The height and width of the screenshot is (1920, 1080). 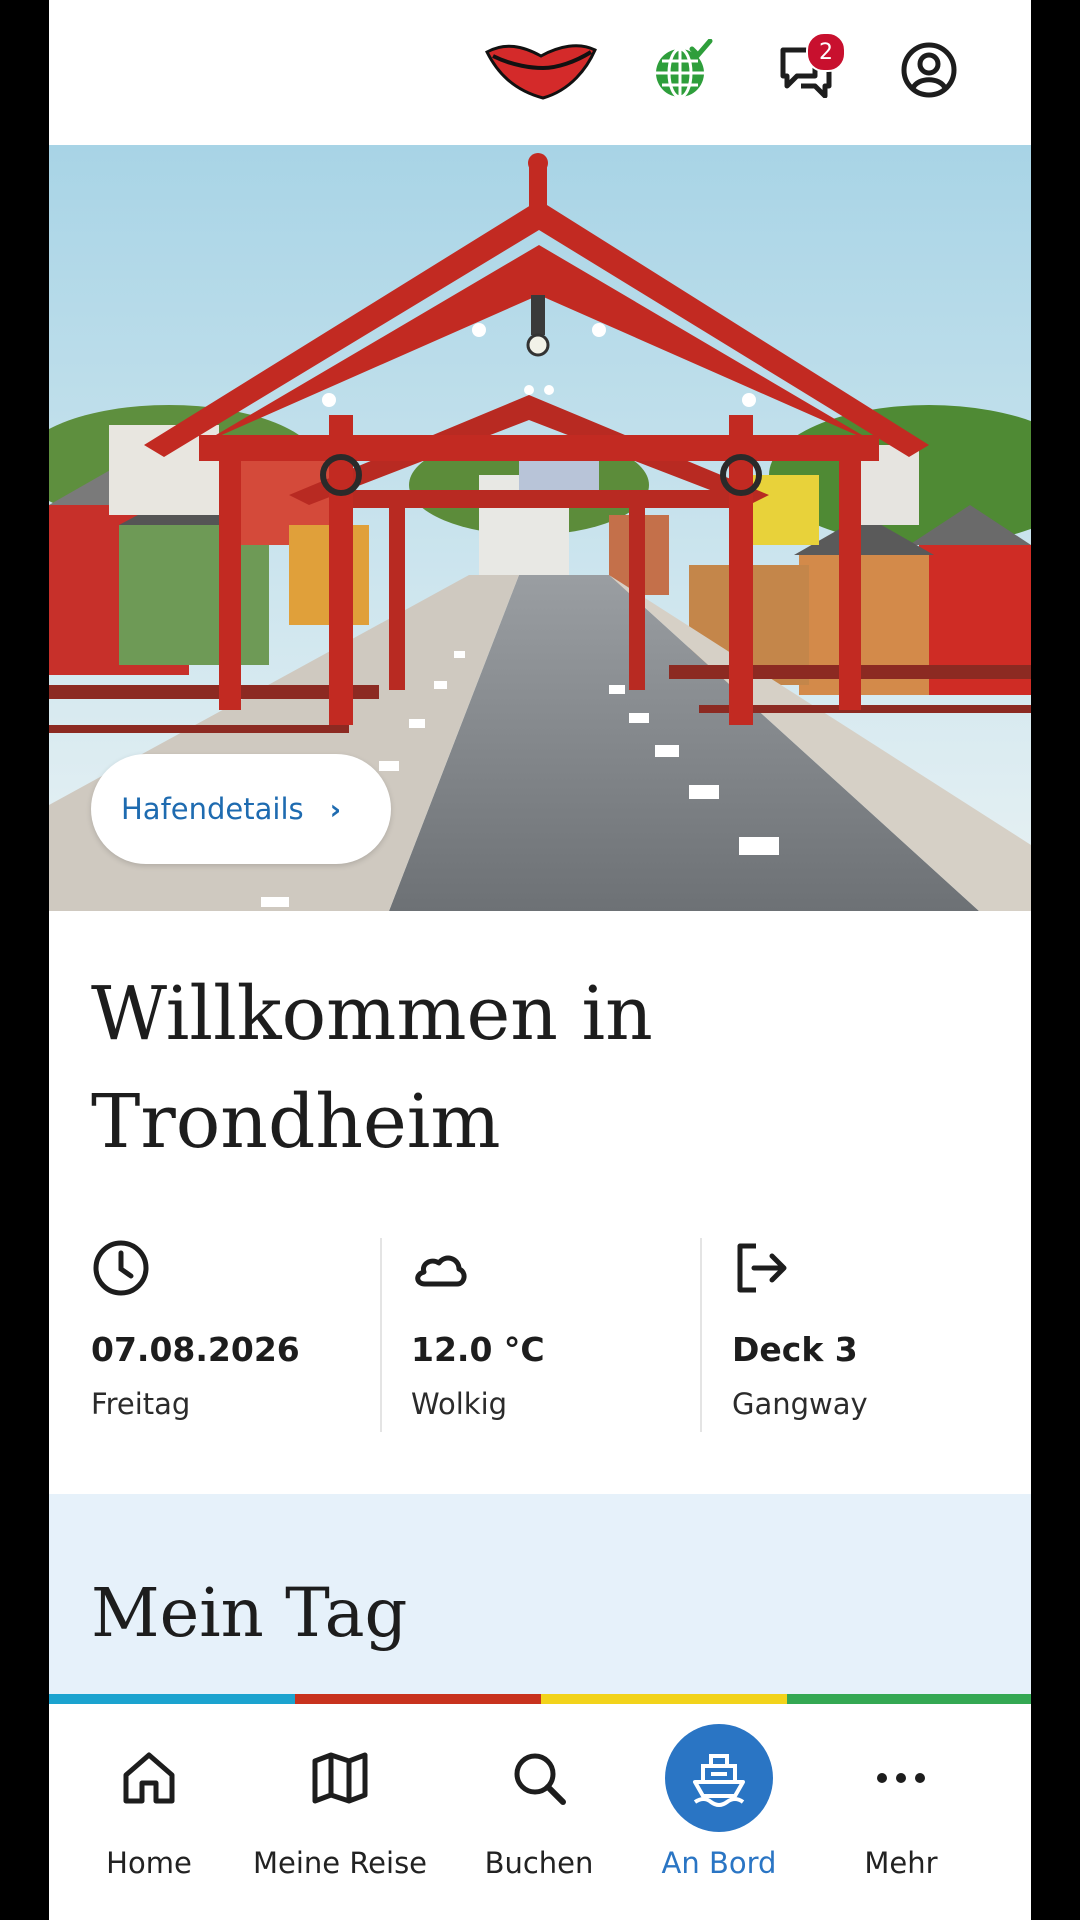 I want to click on port-details-label: Hafendetails, so click(x=212, y=809).